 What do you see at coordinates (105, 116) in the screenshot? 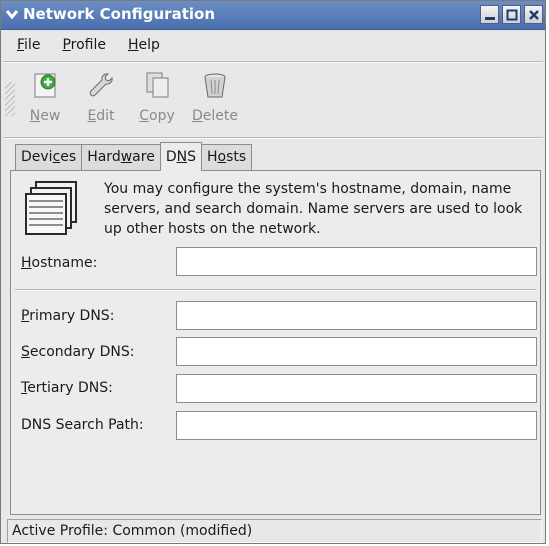
I see `edit-label-text: dit` at bounding box center [105, 116].